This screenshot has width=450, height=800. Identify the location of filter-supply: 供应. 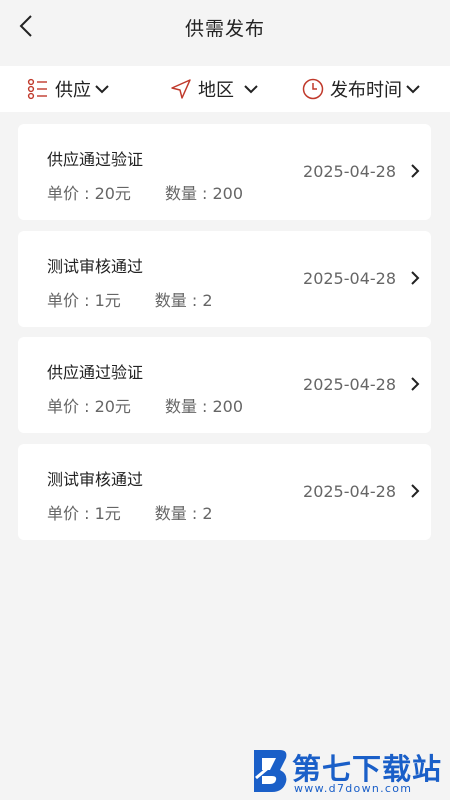
(68, 89).